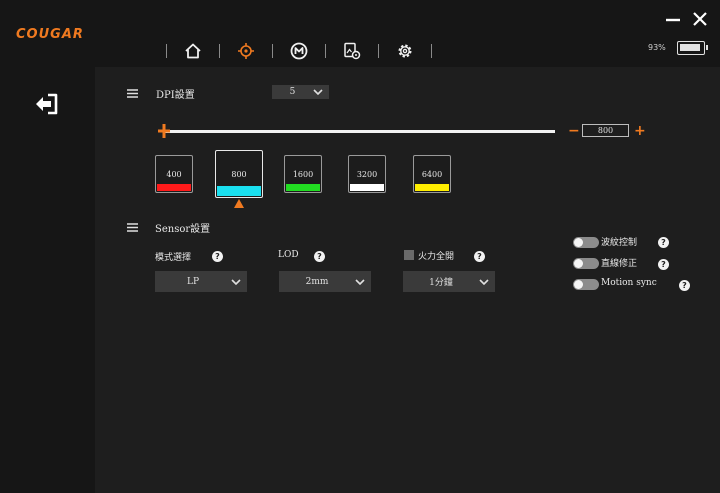 Image resolution: width=720 pixels, height=493 pixels. I want to click on back-button, so click(47, 104).